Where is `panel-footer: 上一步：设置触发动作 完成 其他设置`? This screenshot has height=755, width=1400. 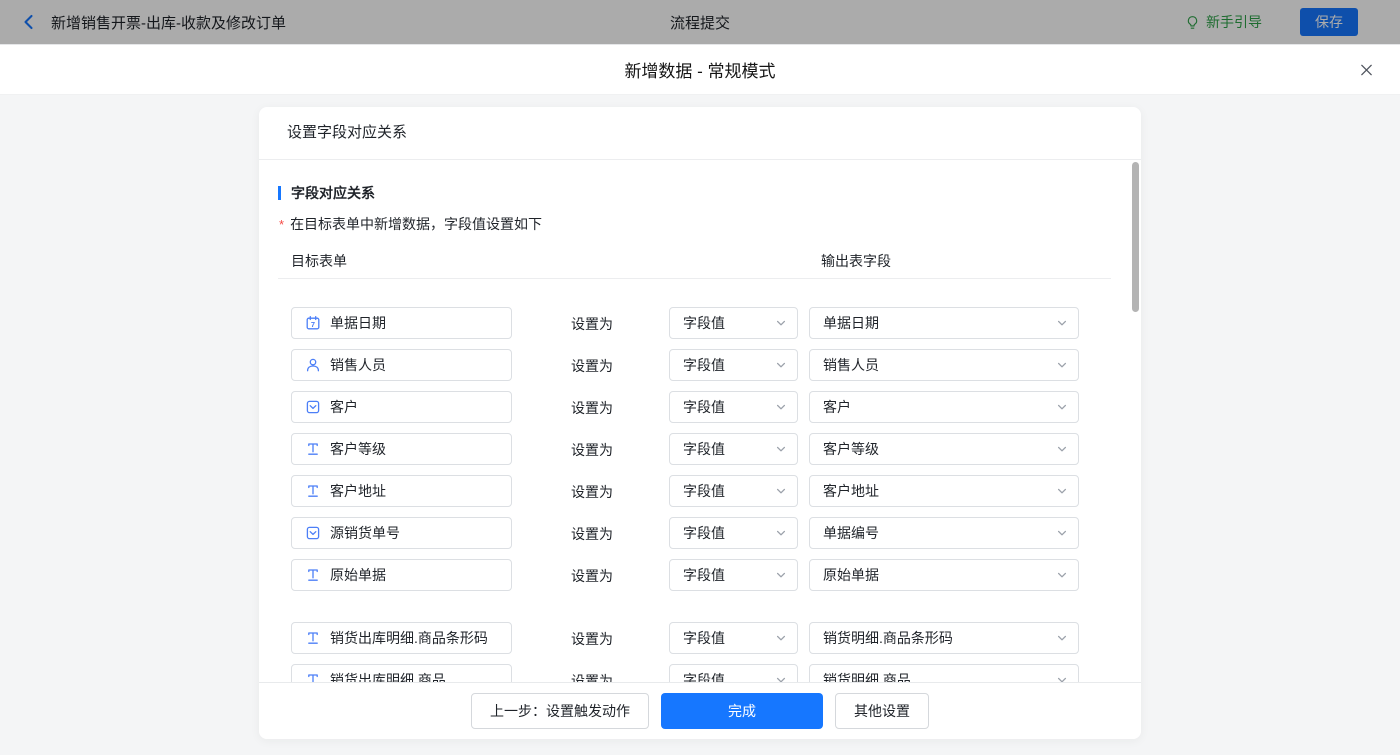
panel-footer: 上一步：设置触发动作 完成 其他设置 is located at coordinates (700, 710).